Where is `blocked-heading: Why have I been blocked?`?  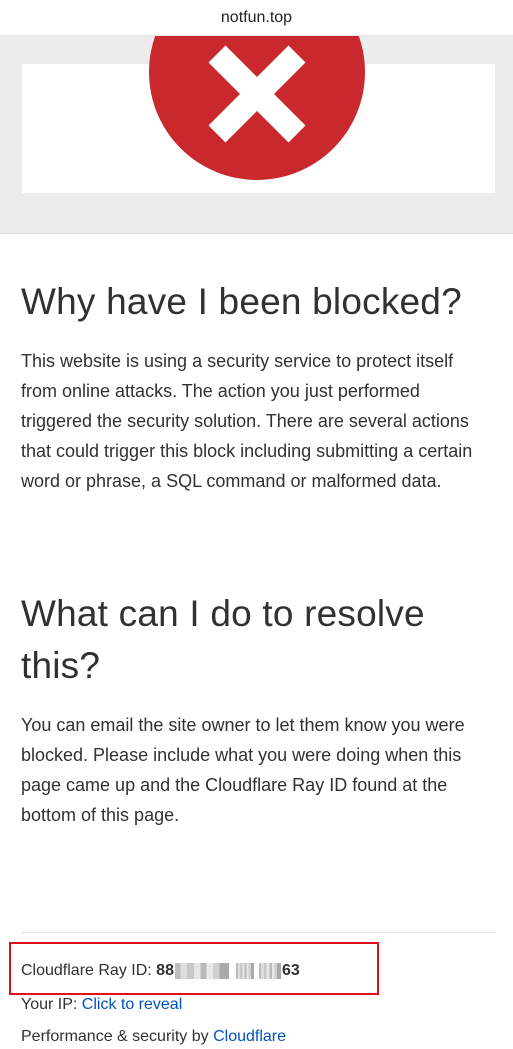
blocked-heading: Why have I been blocked? is located at coordinates (241, 301).